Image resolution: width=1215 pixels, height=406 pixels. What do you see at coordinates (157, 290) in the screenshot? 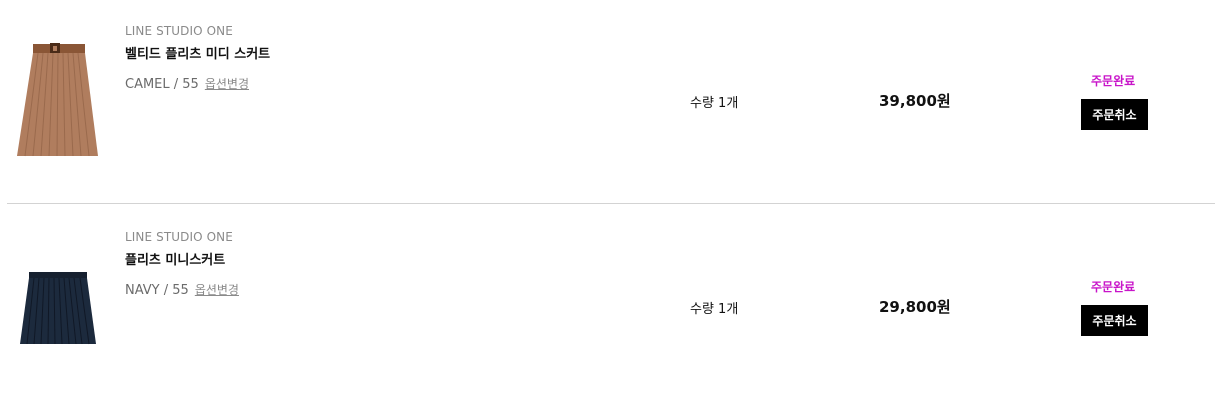
I see `option-value: NAVY / 55` at bounding box center [157, 290].